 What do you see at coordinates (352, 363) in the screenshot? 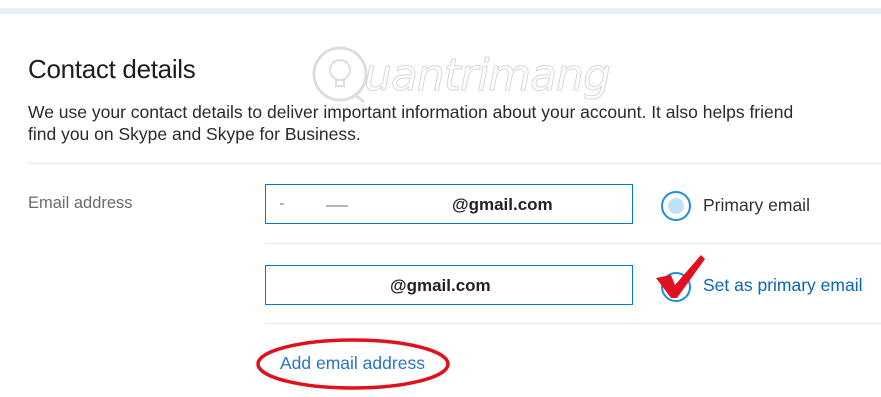
I see `add-email-address-link: Add email address` at bounding box center [352, 363].